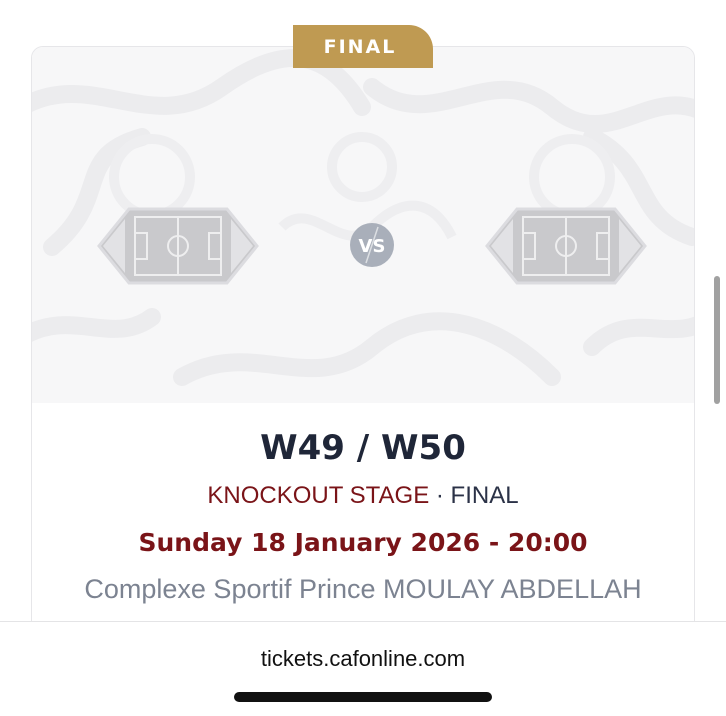 The width and height of the screenshot is (726, 716). Describe the element at coordinates (363, 542) in the screenshot. I see `match-datetime: Sunday 18 January 2026 - 20:00` at that location.